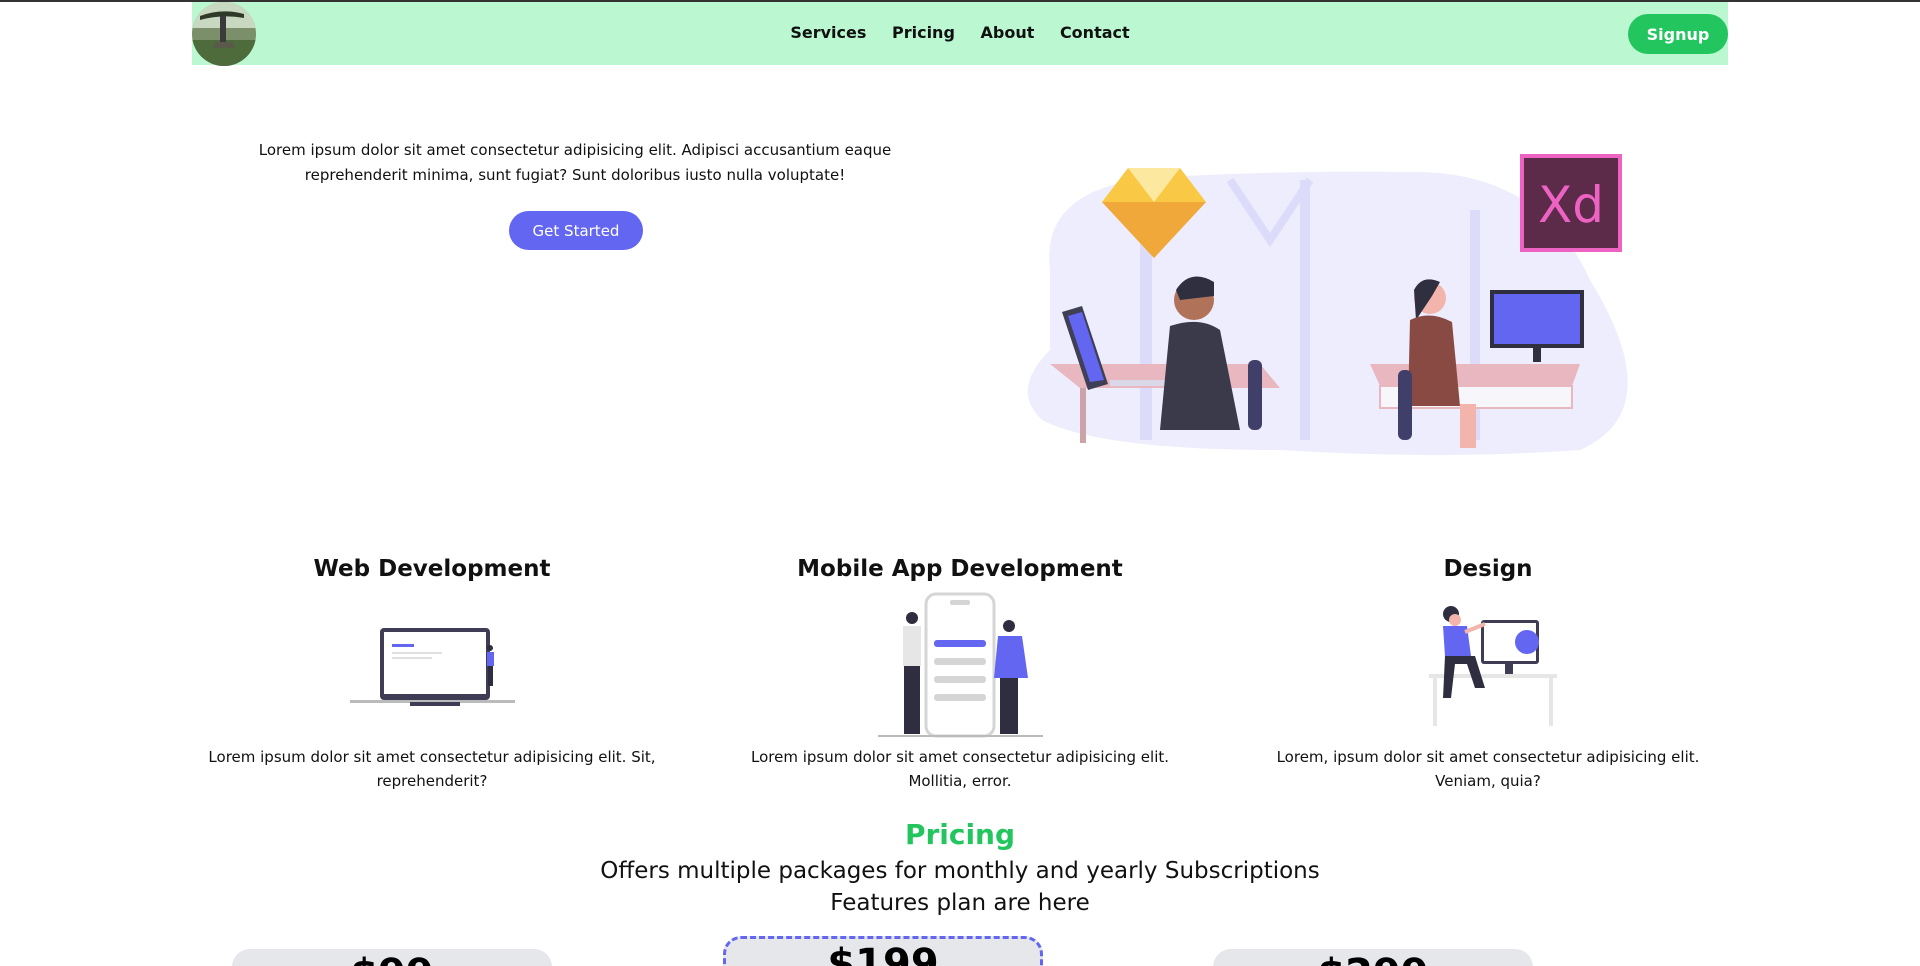 This screenshot has width=1920, height=966. Describe the element at coordinates (1488, 569) in the screenshot. I see `service-title-design: Design` at that location.